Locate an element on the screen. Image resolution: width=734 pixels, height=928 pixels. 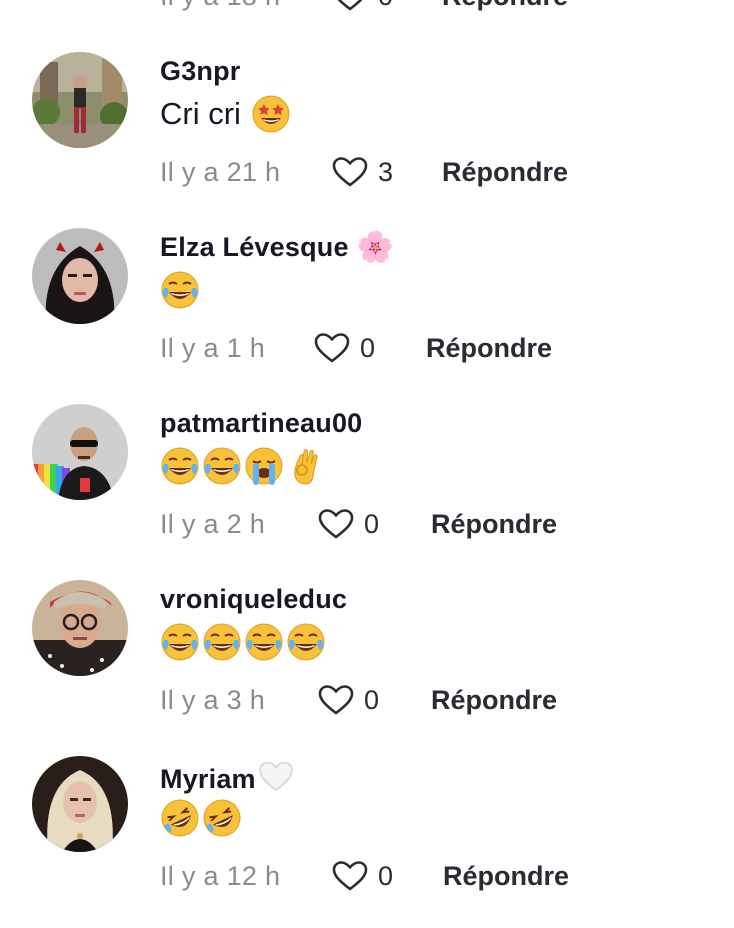
username-text: Myriam is located at coordinates (208, 778).